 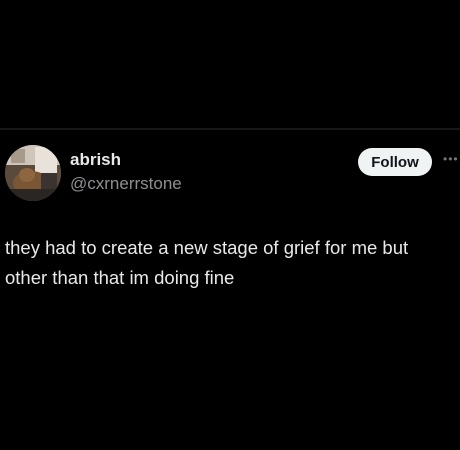 I want to click on avatar, so click(x=33, y=173).